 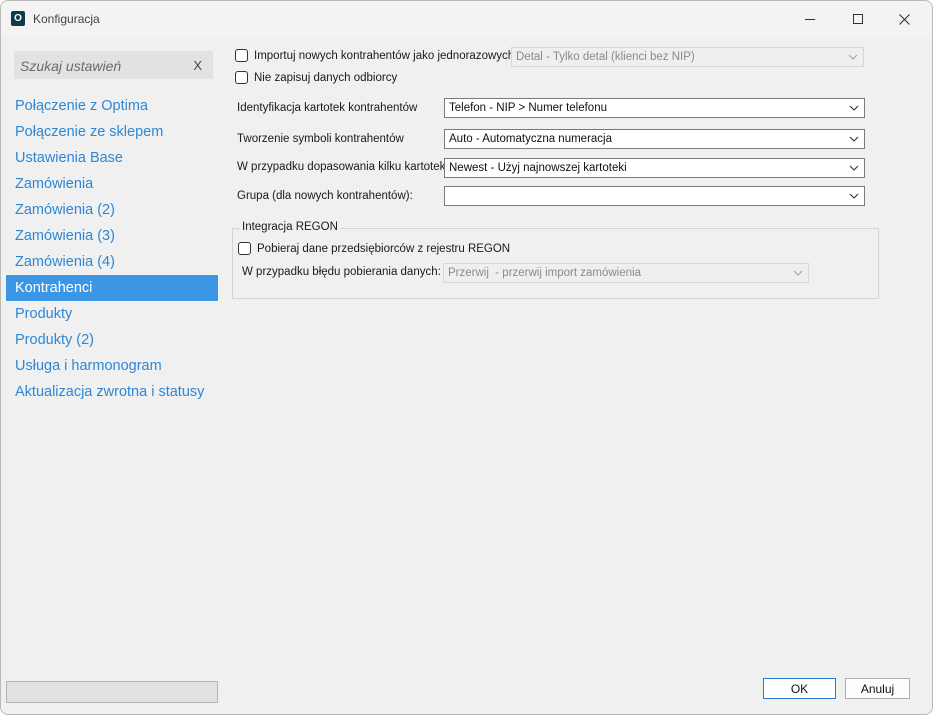 I want to click on close-button, so click(x=904, y=19).